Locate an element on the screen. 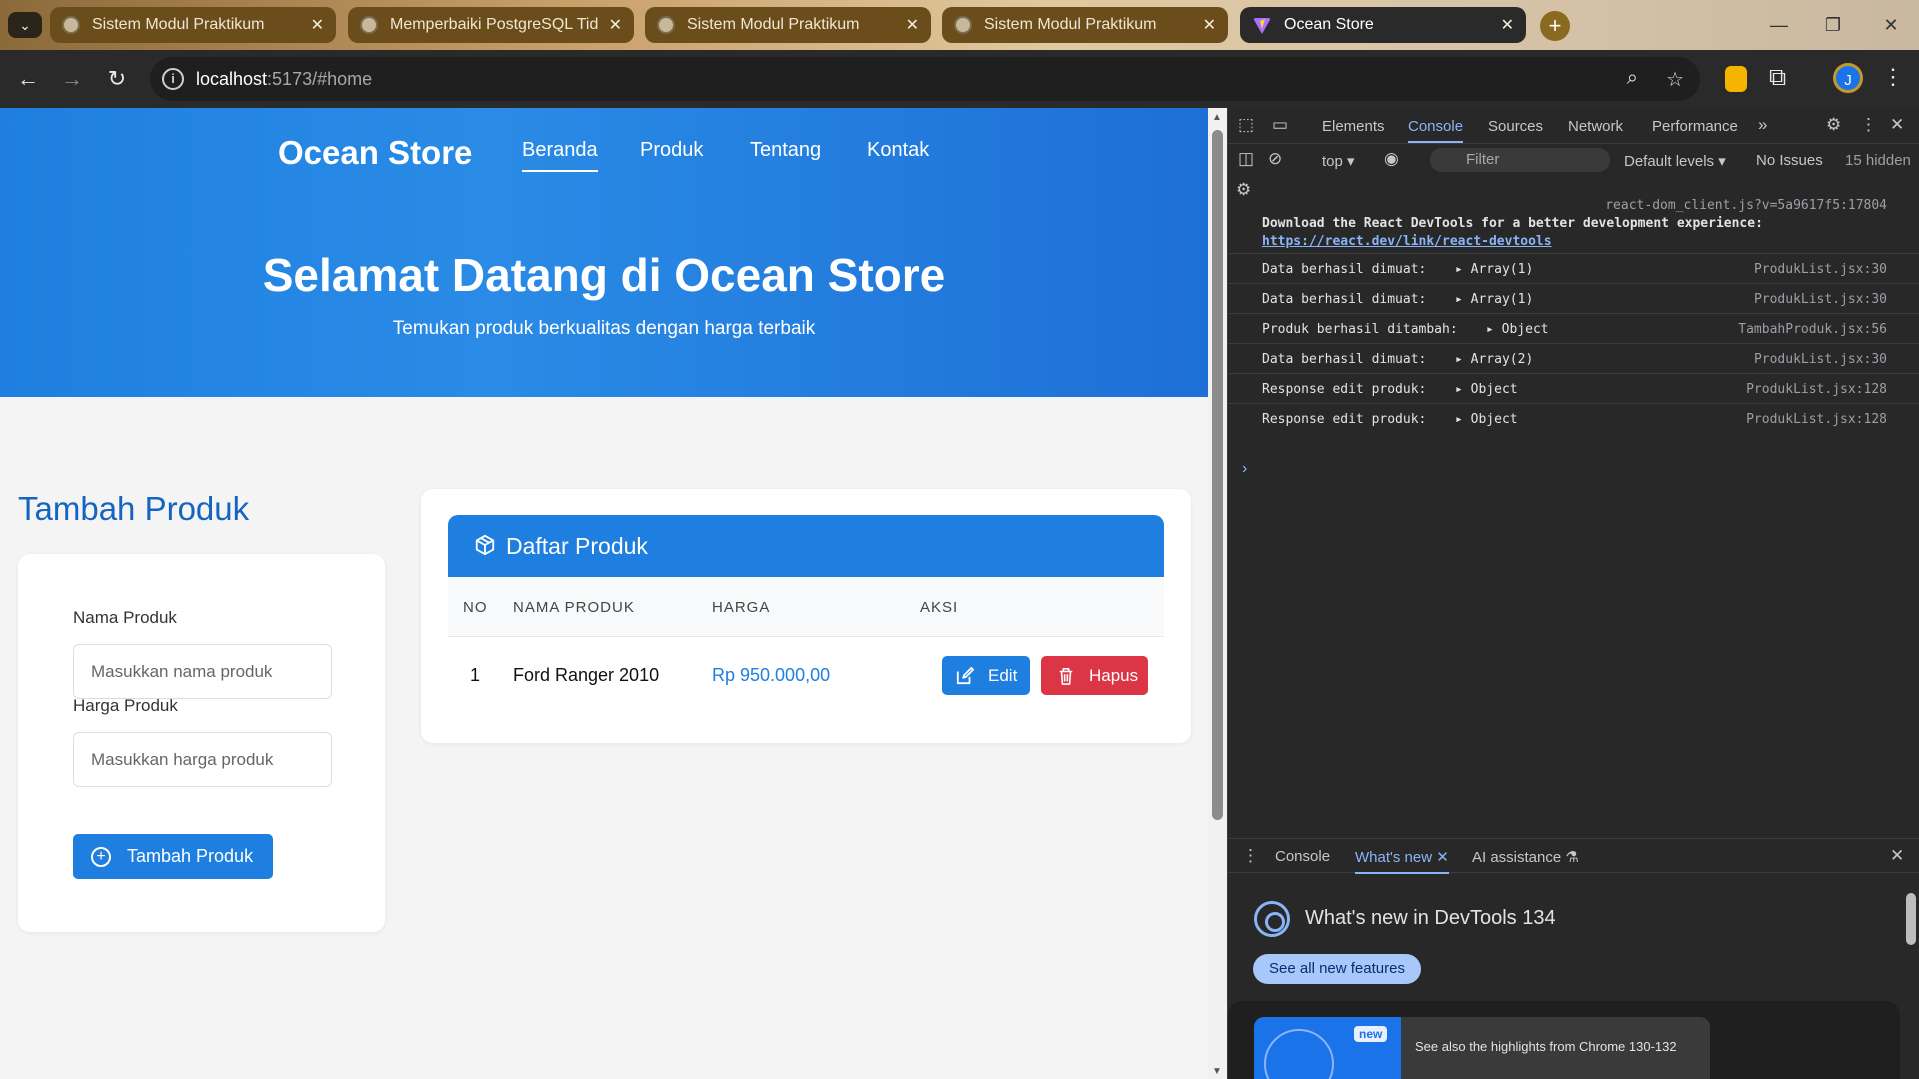  product-name-input is located at coordinates (202, 671).